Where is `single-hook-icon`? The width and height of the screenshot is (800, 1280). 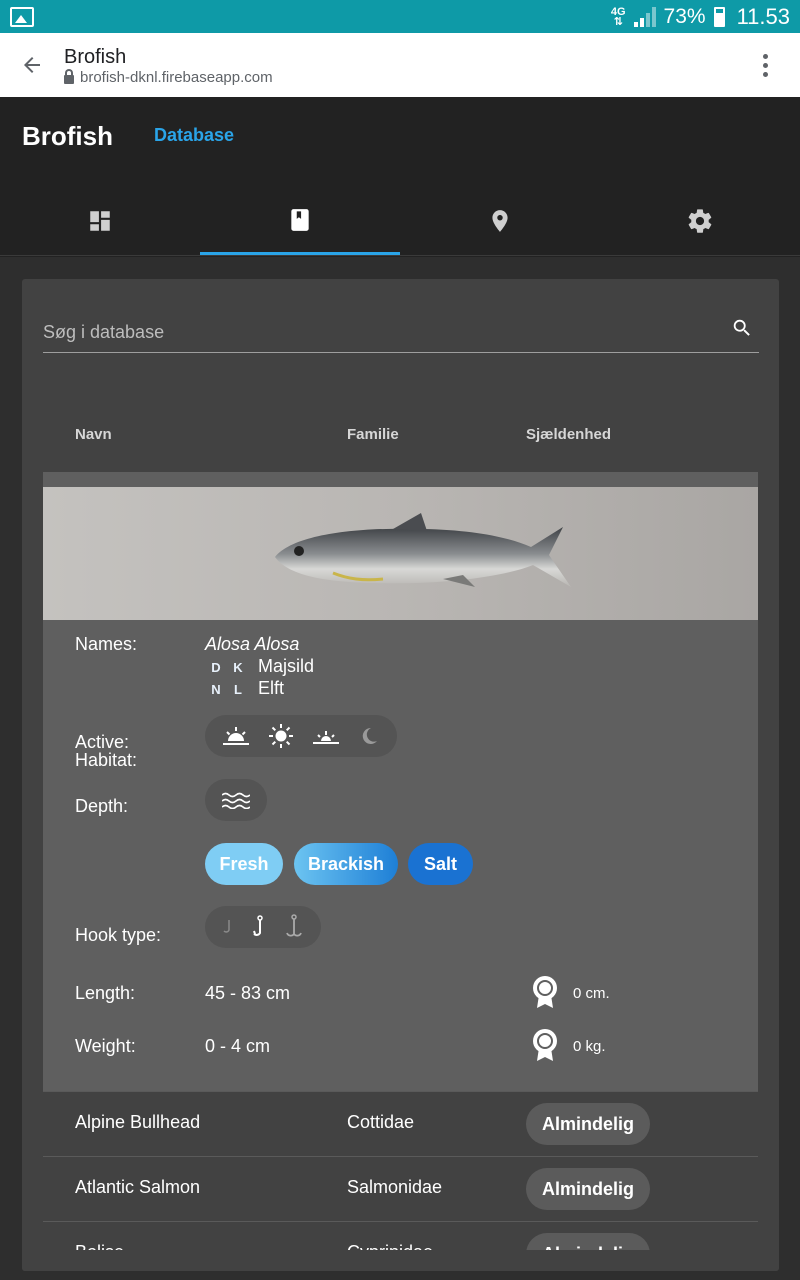 single-hook-icon is located at coordinates (258, 925).